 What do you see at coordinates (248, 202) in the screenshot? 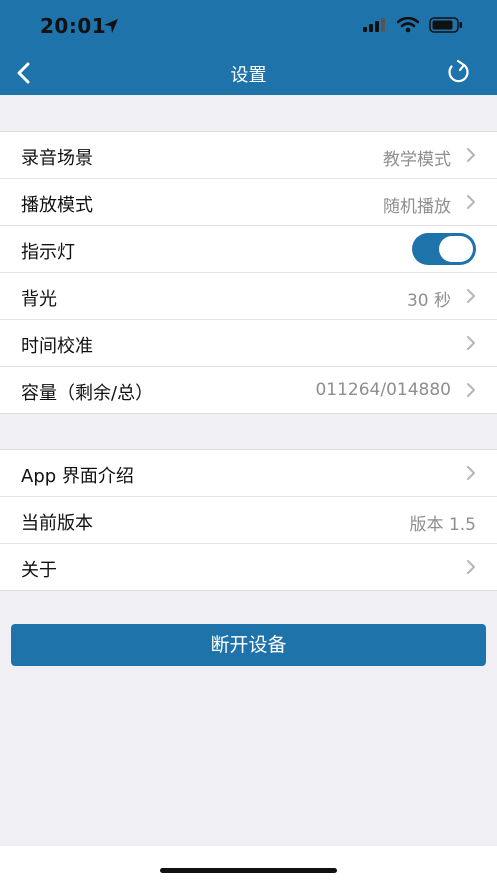
I see `row-play-mode: 播放模式 随机播放` at bounding box center [248, 202].